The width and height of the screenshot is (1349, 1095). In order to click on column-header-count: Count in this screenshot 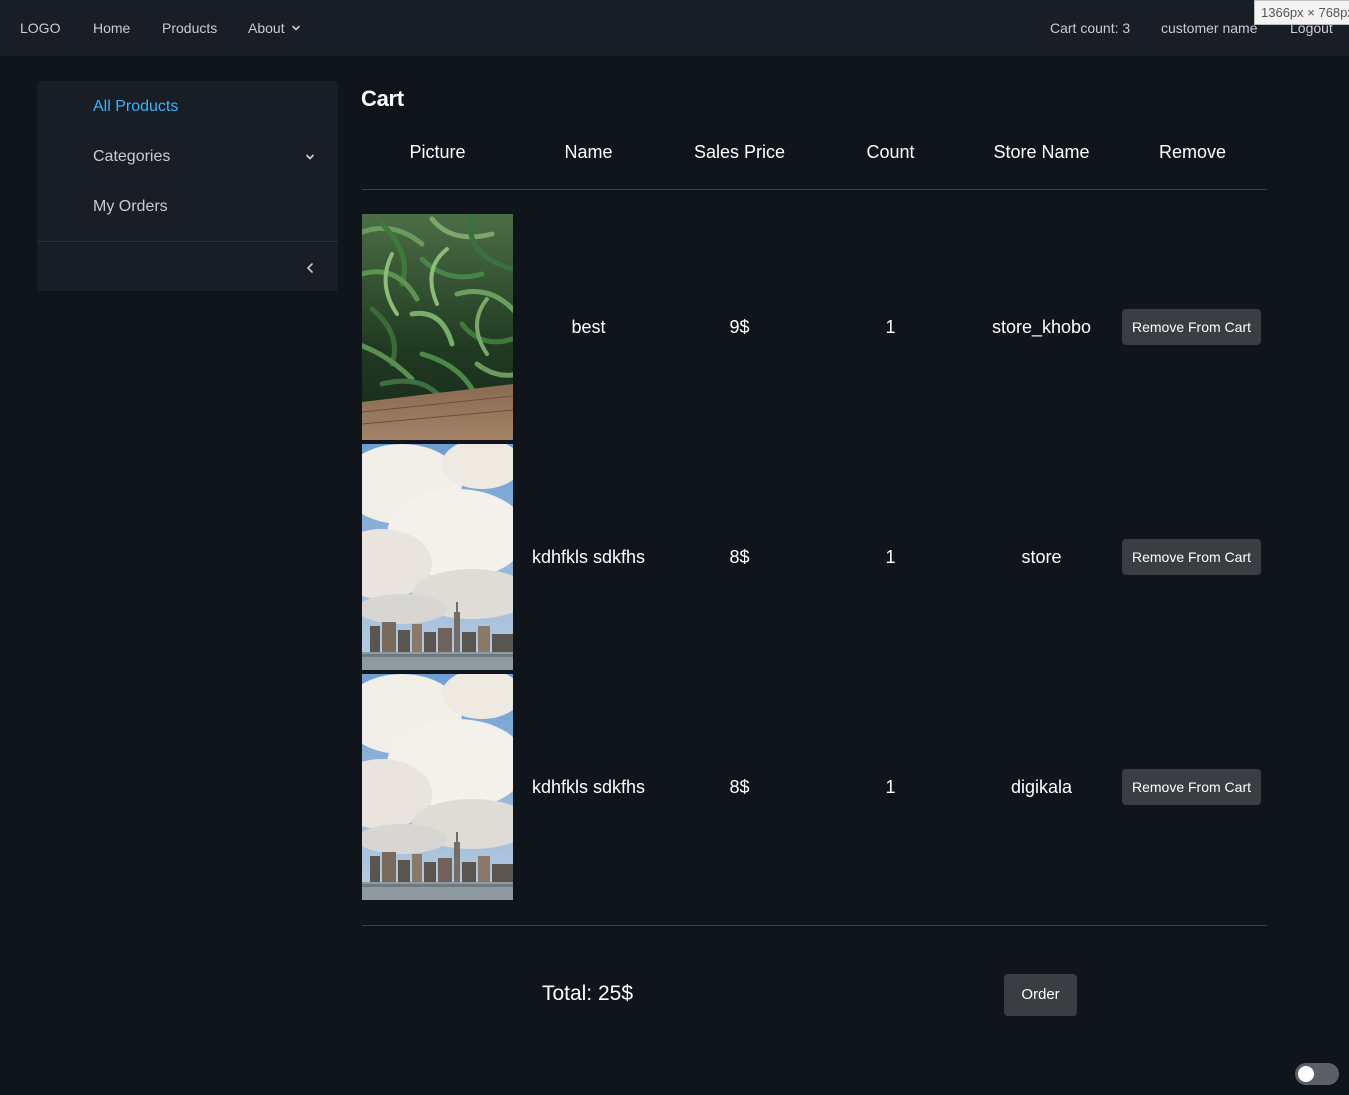, I will do `click(890, 152)`.